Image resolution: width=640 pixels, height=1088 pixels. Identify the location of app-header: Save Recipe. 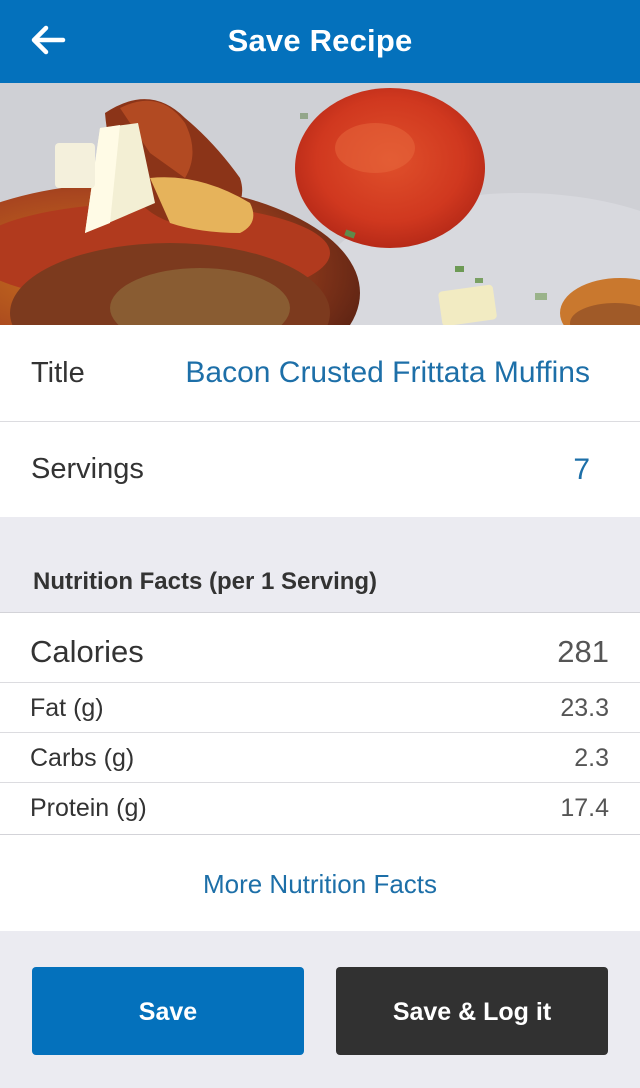
(320, 41).